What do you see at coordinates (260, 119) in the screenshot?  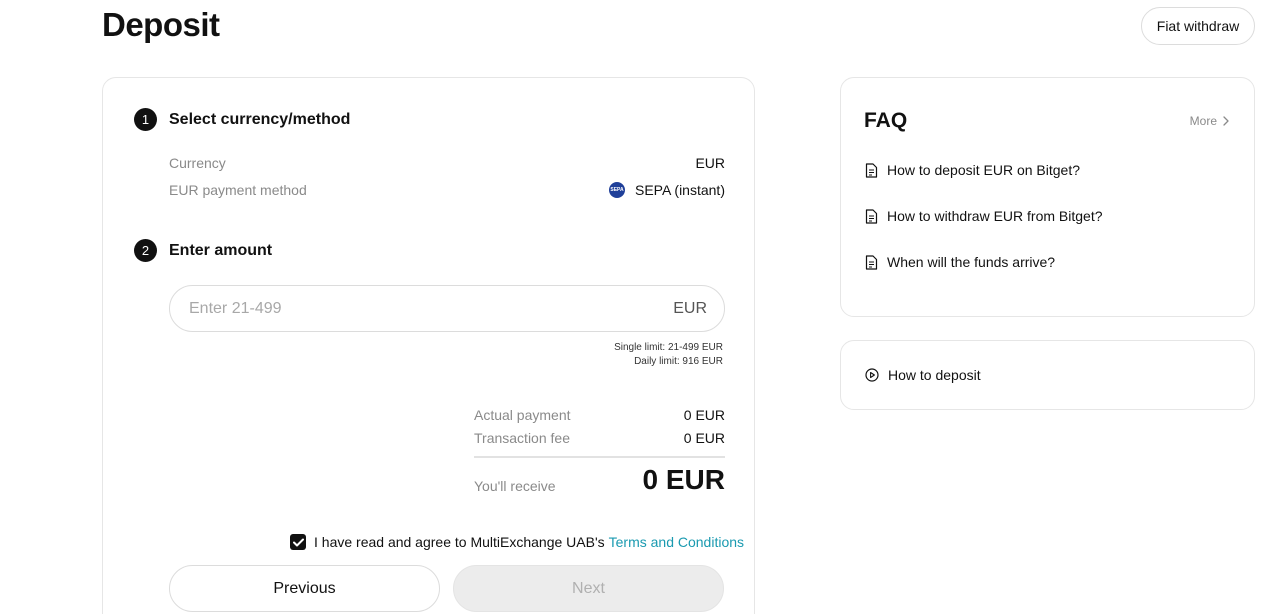 I see `step-title-select-currency: Select currency/method` at bounding box center [260, 119].